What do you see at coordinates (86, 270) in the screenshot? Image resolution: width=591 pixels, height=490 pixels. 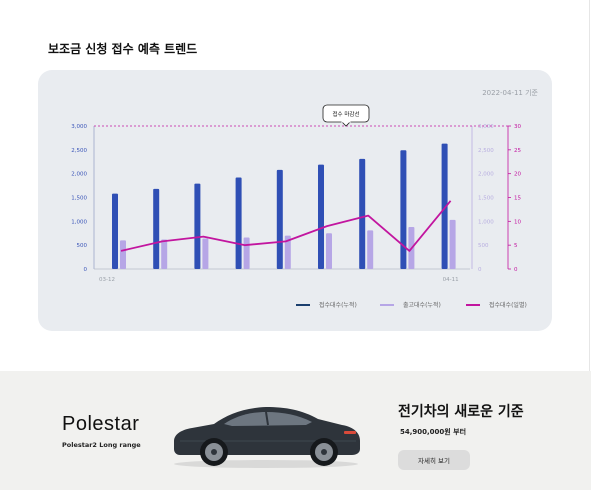 I see `left-axis-tick-label: 0` at bounding box center [86, 270].